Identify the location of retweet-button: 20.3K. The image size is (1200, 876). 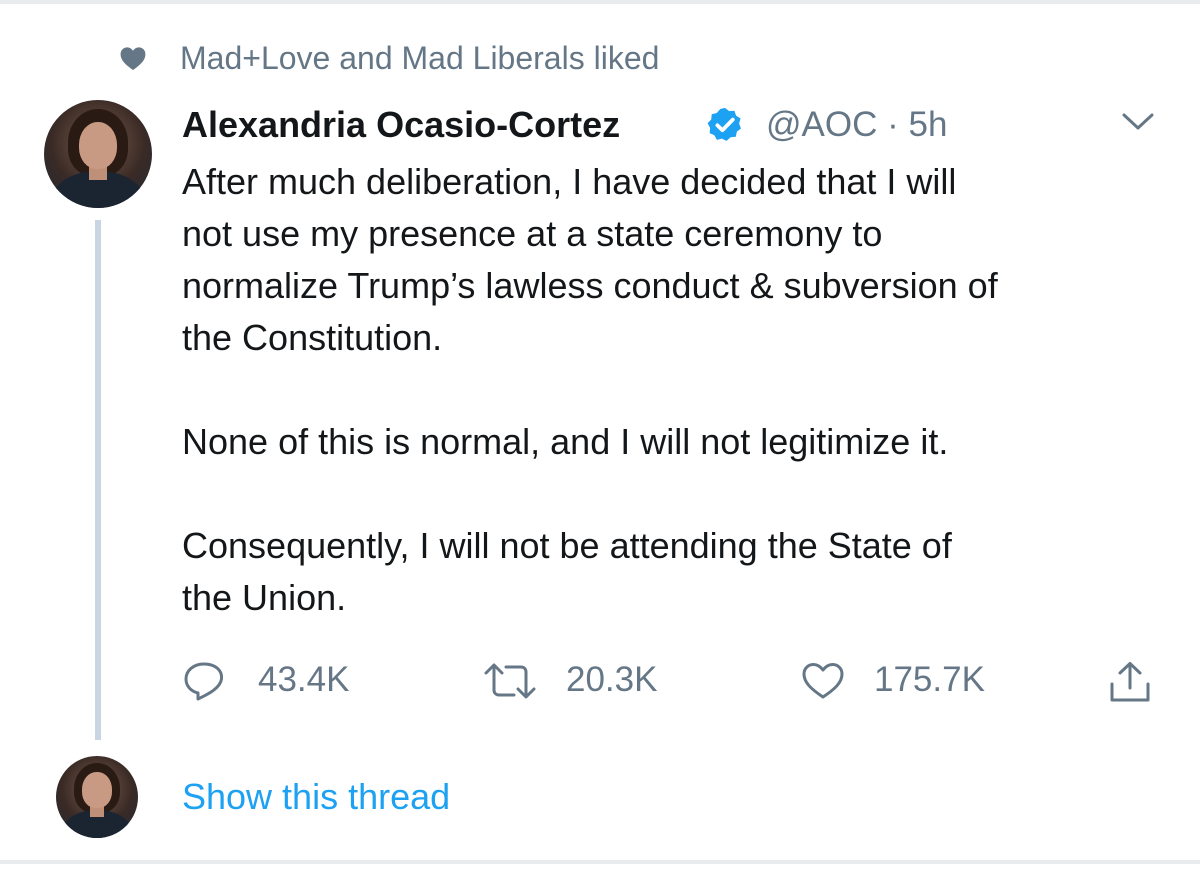
(592, 680).